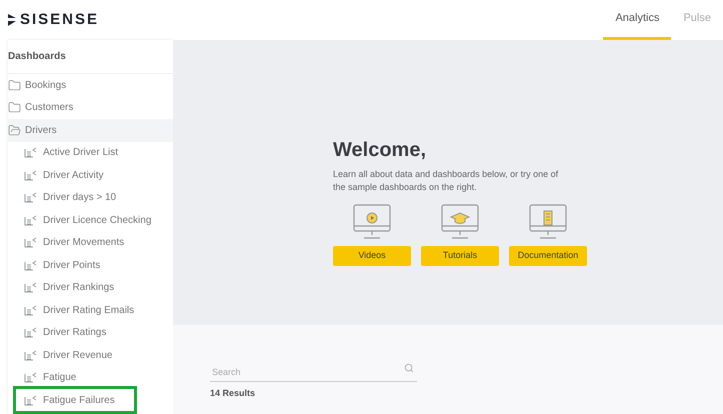 The width and height of the screenshot is (723, 414). What do you see at coordinates (65, 333) in the screenshot?
I see `dashboard-item: Driver Ratings` at bounding box center [65, 333].